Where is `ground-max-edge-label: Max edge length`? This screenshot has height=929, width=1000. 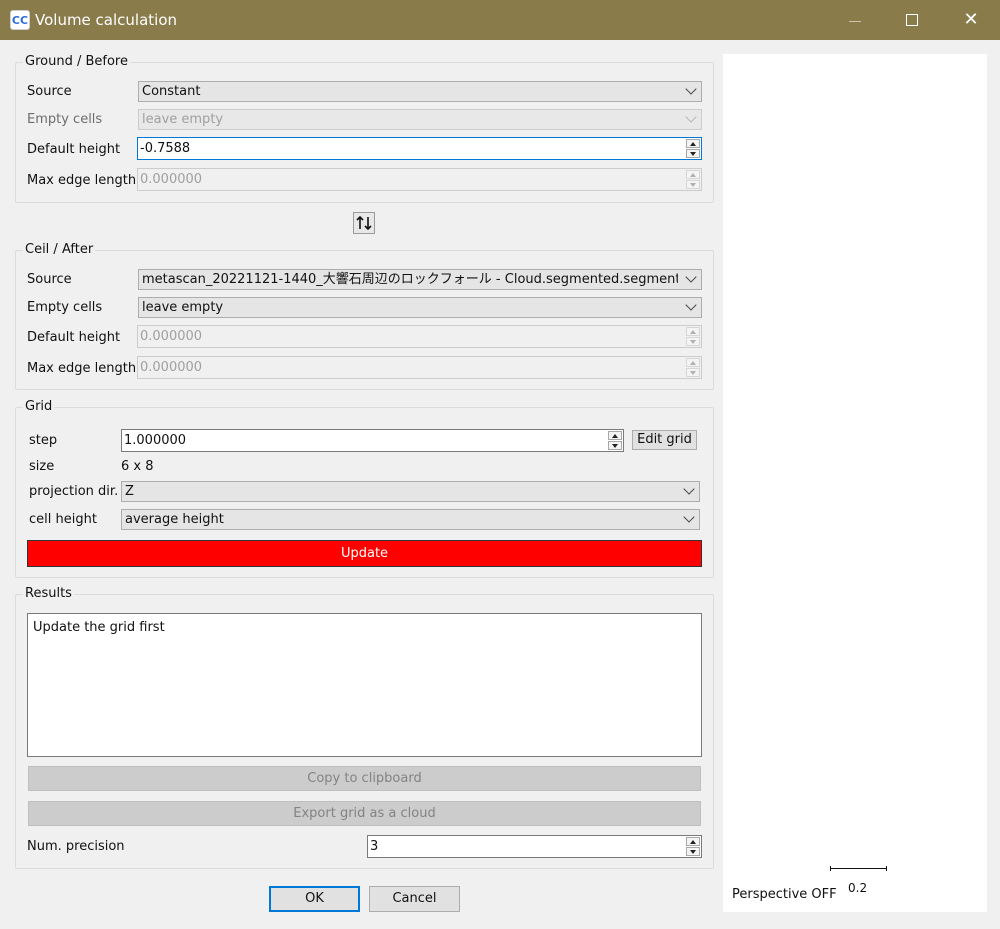 ground-max-edge-label: Max edge length is located at coordinates (82, 180).